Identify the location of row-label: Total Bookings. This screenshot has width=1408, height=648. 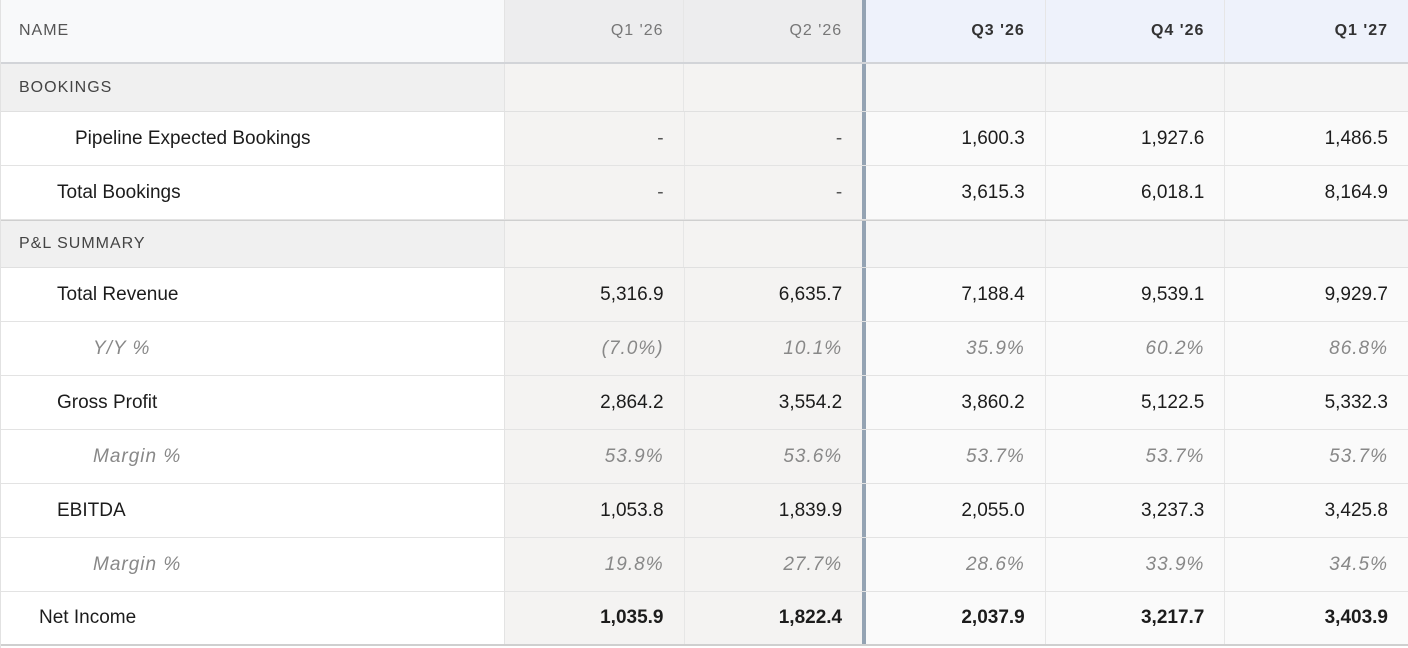
(253, 192).